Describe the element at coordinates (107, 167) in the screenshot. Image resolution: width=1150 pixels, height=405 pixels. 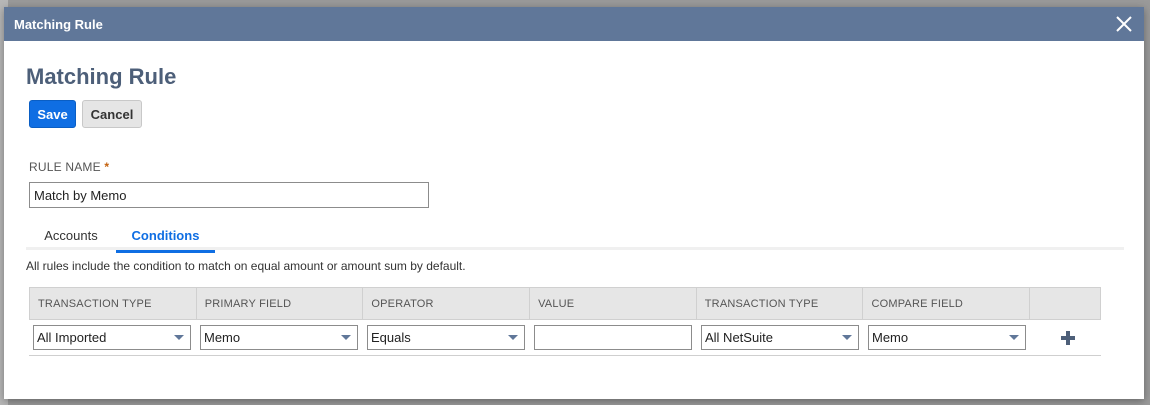
I see `required-marker: *` at that location.